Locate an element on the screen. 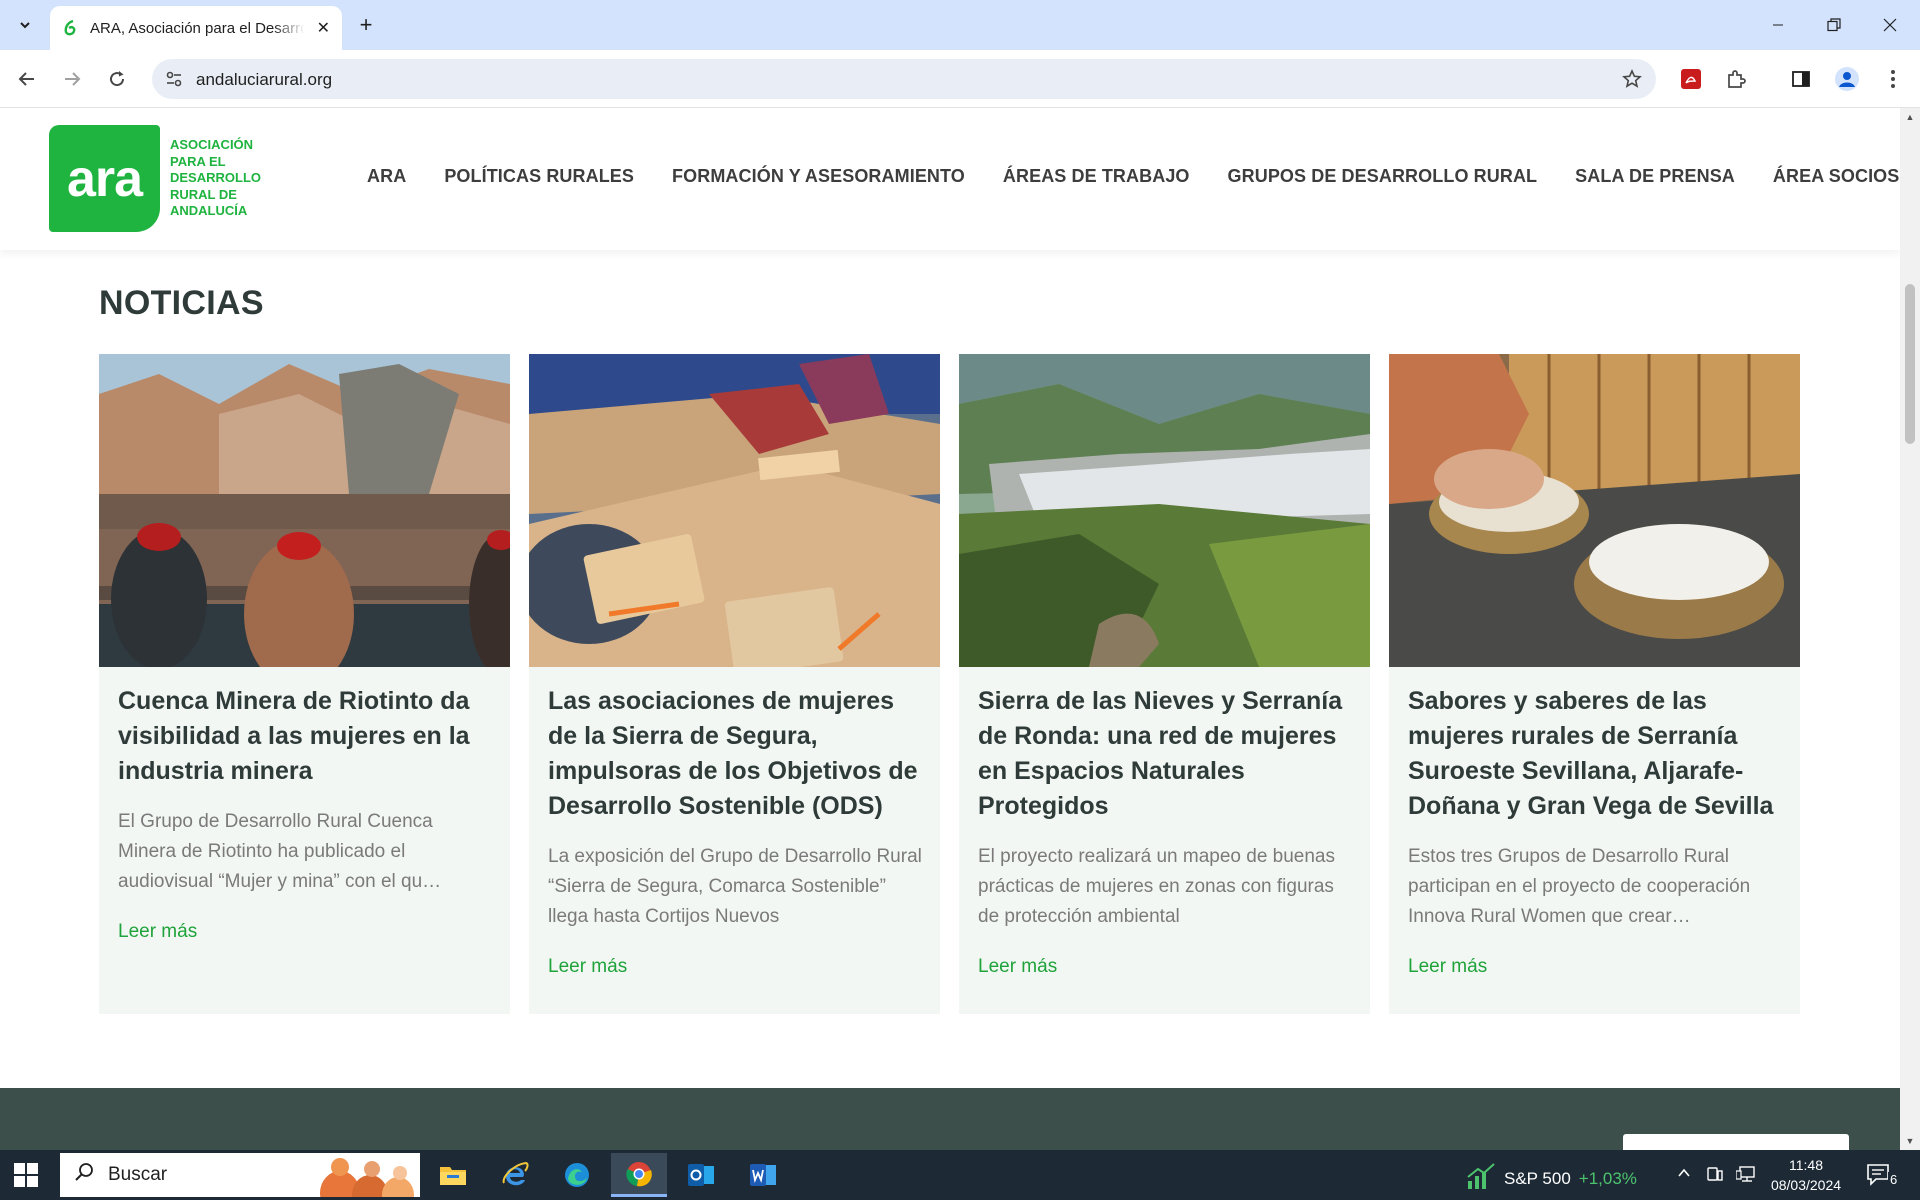  close-window-icon is located at coordinates (1890, 25).